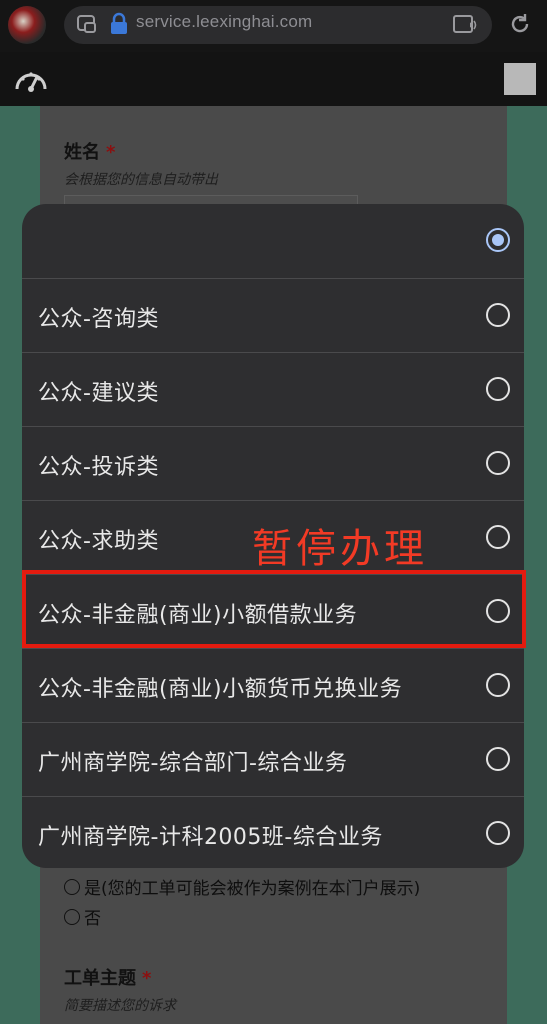  I want to click on name-field-hint: 会根据您的信息自动带出, so click(141, 180).